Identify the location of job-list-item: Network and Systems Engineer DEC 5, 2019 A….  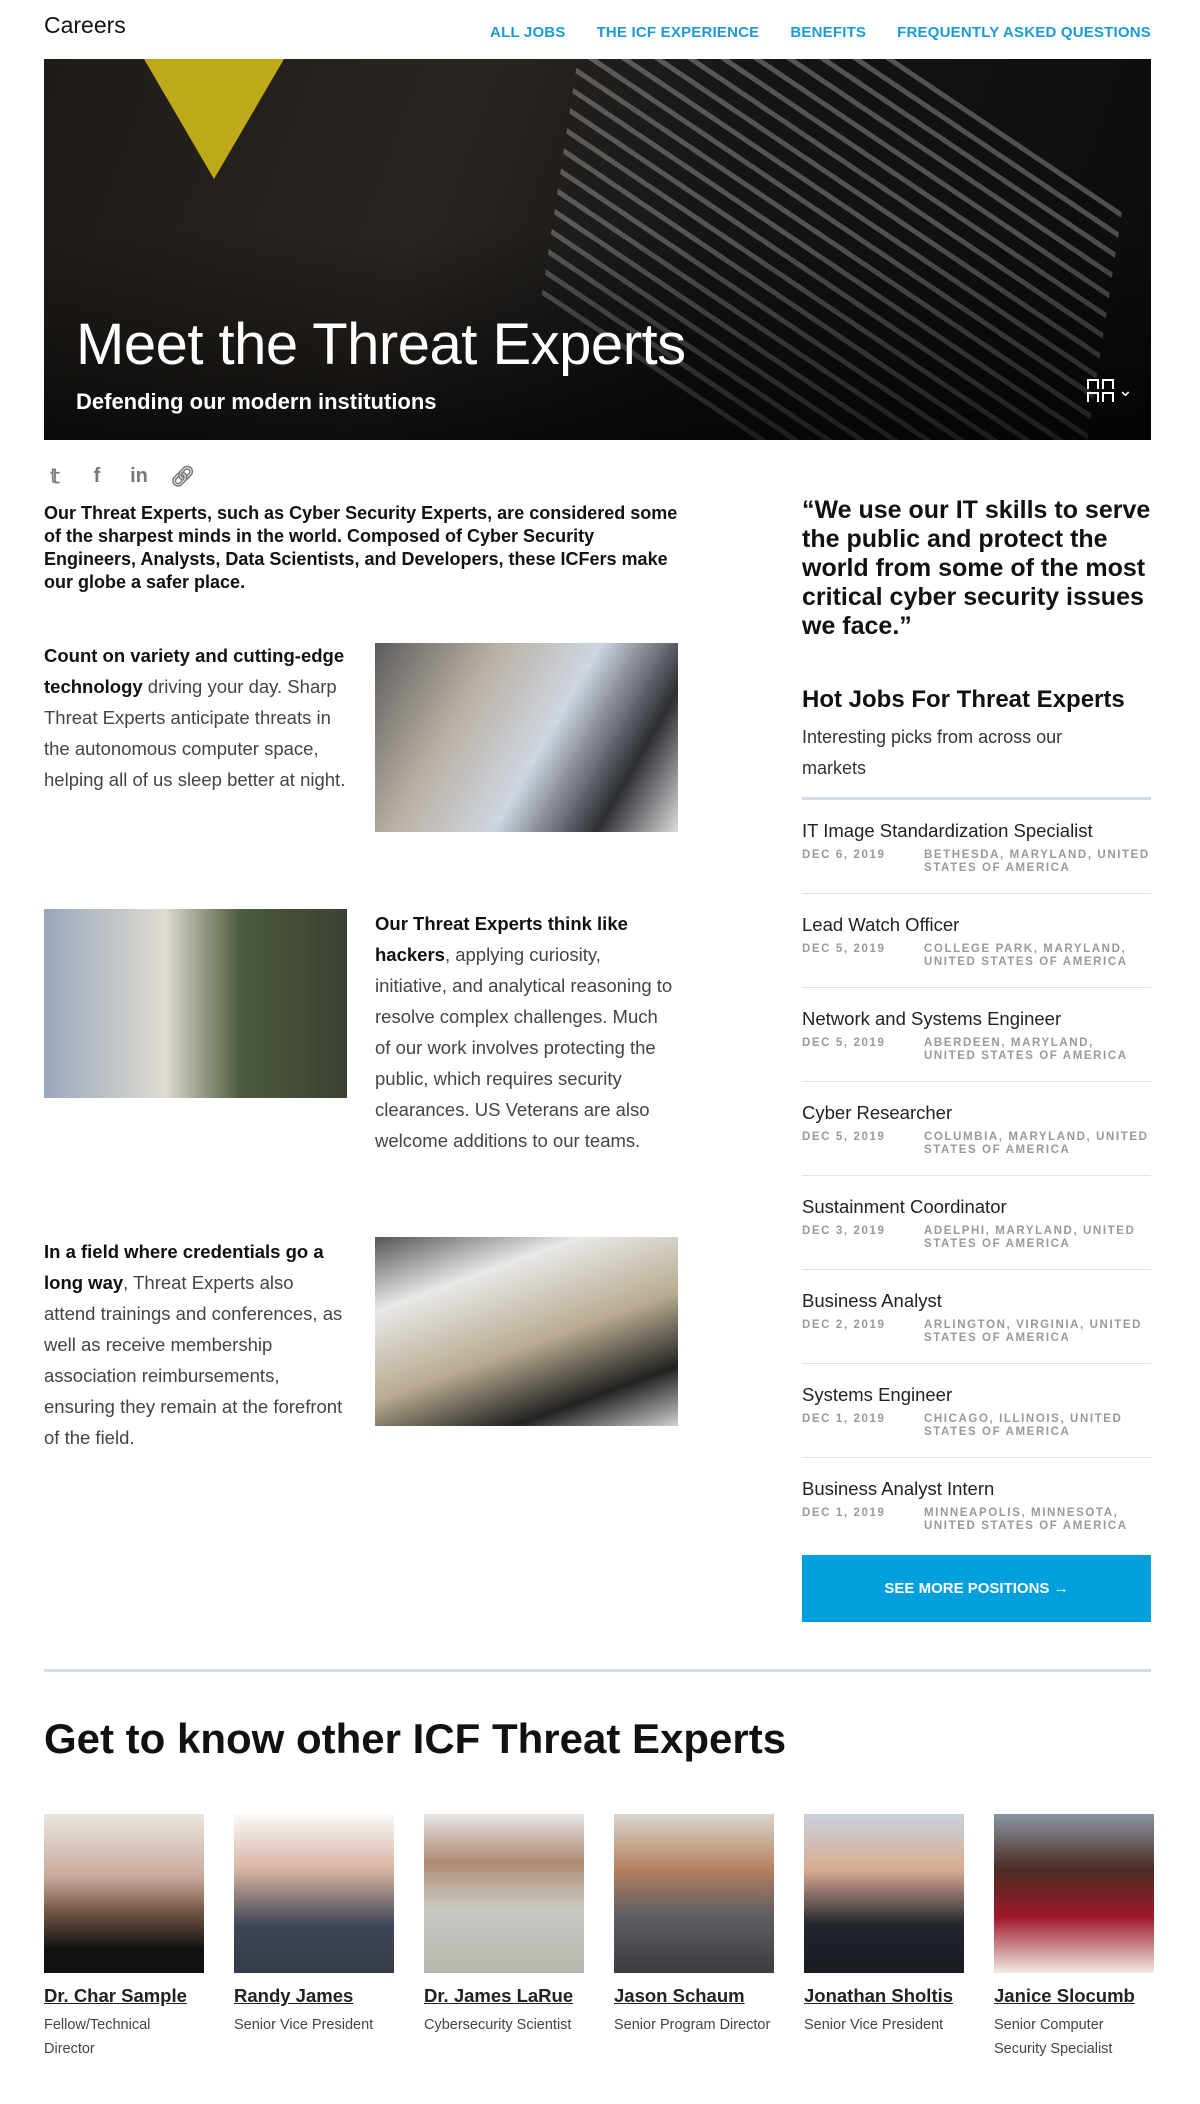
(976, 1035).